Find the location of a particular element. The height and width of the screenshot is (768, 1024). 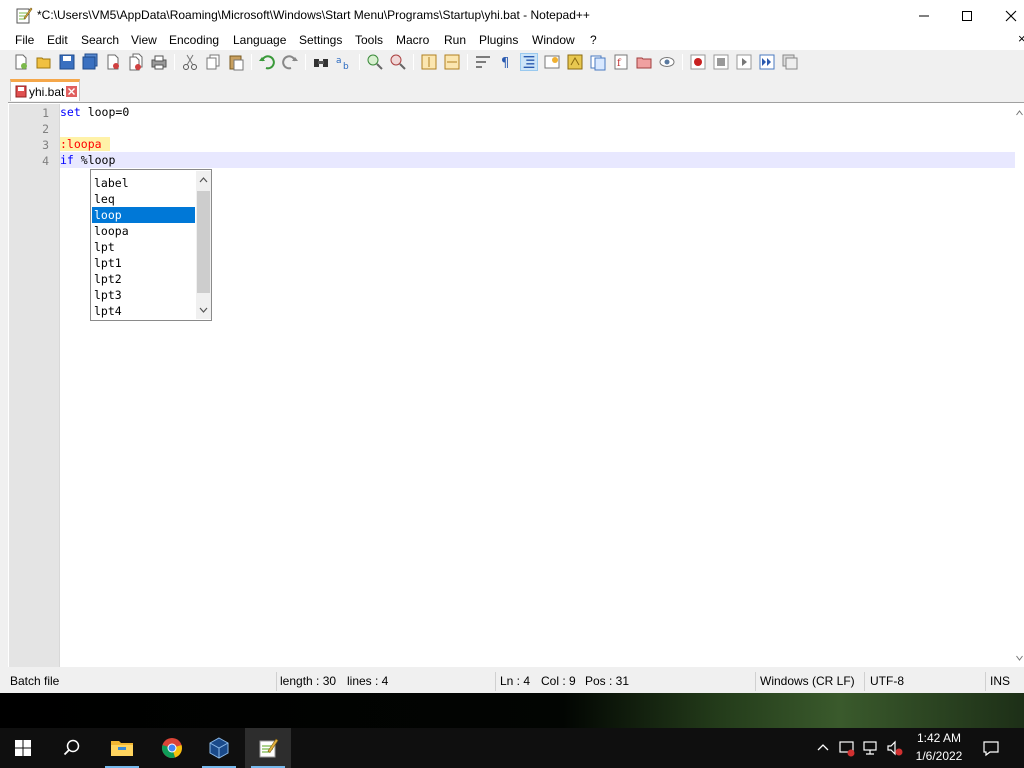

paste-icon is located at coordinates (236, 62).